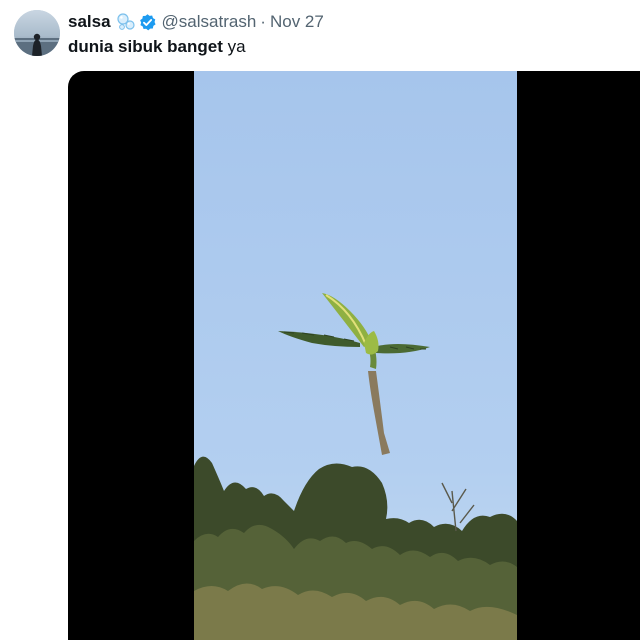  I want to click on tweet-text-plain: ya, so click(234, 46).